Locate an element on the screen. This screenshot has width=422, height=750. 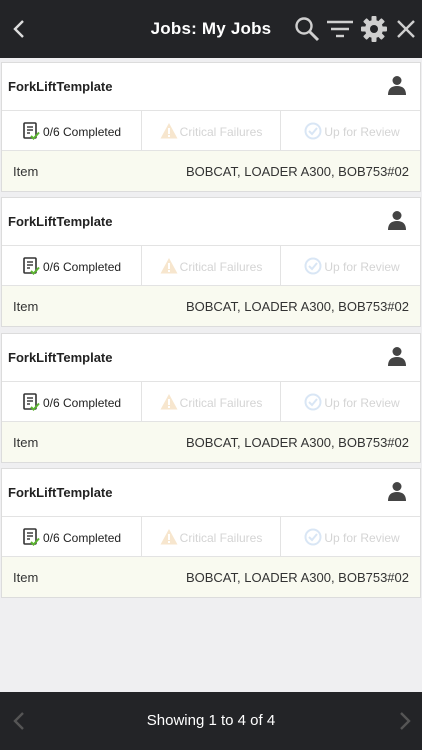
page-title-text: Jobs: My Jobs is located at coordinates (211, 28).